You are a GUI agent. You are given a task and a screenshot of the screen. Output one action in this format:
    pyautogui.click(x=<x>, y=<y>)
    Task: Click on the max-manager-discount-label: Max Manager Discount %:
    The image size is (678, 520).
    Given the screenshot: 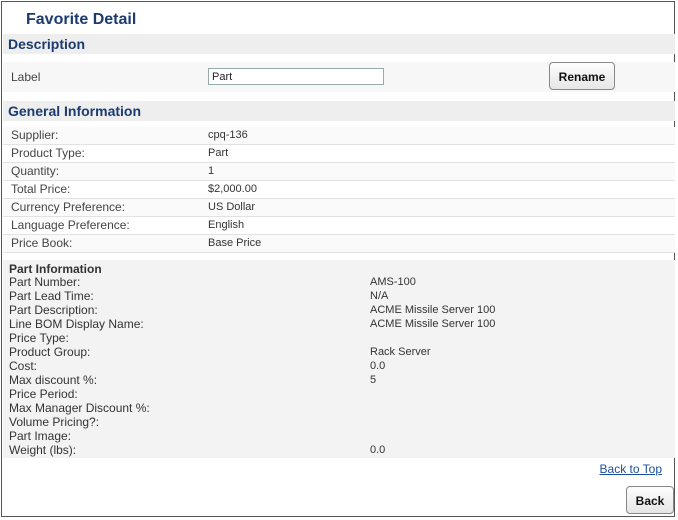 What is the action you would take?
    pyautogui.click(x=79, y=408)
    